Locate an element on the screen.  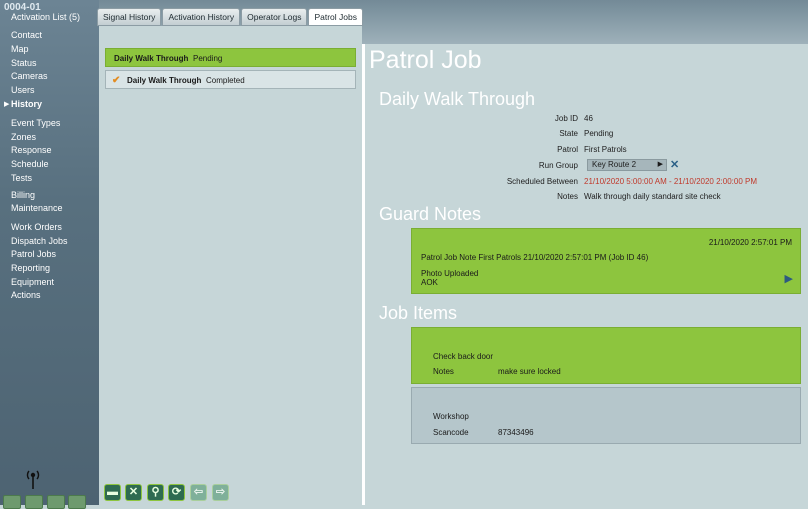
sidebar-item-map: Map is located at coordinates (20, 49).